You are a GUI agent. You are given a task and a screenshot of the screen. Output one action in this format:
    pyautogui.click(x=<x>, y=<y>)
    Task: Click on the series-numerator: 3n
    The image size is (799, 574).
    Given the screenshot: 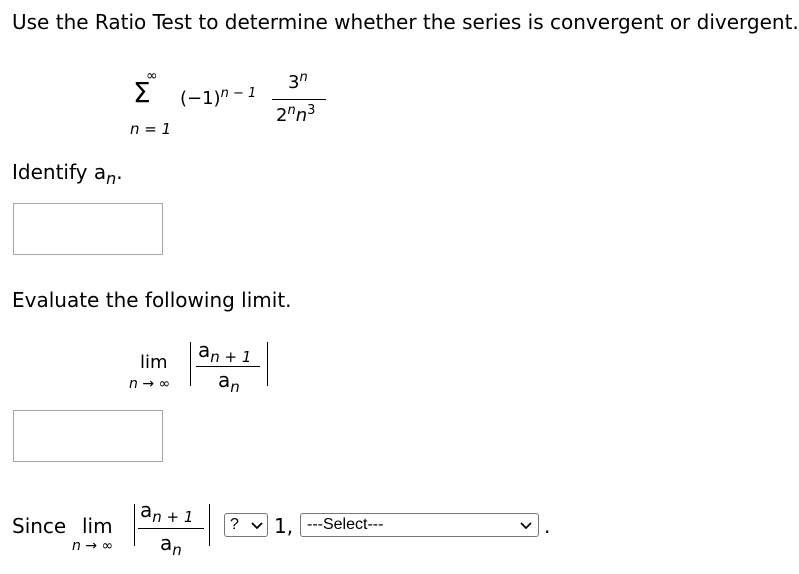 What is the action you would take?
    pyautogui.click(x=298, y=81)
    